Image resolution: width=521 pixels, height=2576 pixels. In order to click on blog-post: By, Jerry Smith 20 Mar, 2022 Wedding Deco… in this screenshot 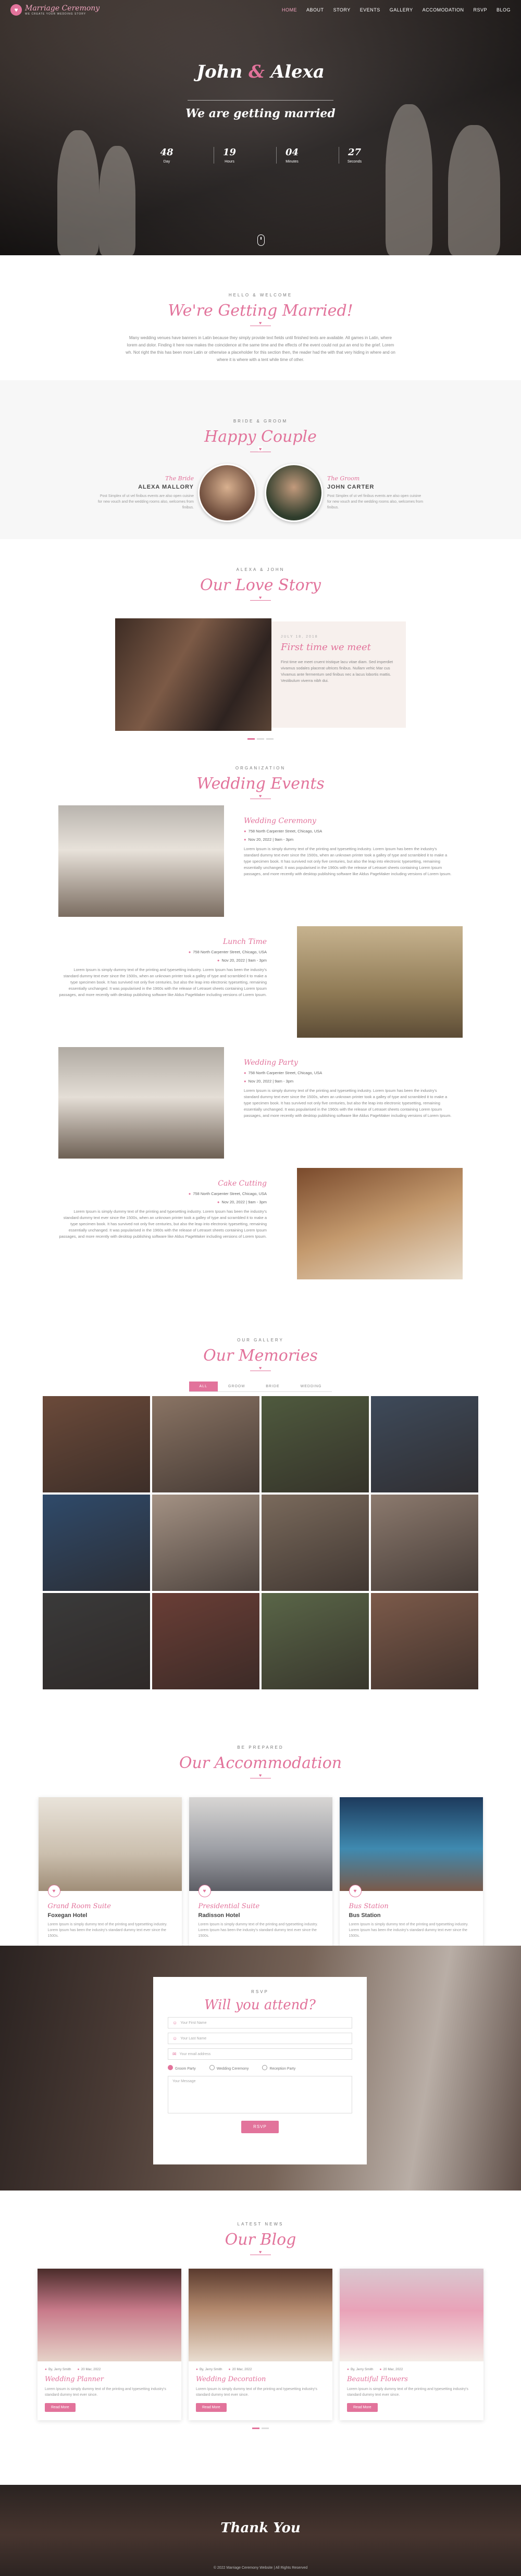, I will do `click(260, 2344)`.